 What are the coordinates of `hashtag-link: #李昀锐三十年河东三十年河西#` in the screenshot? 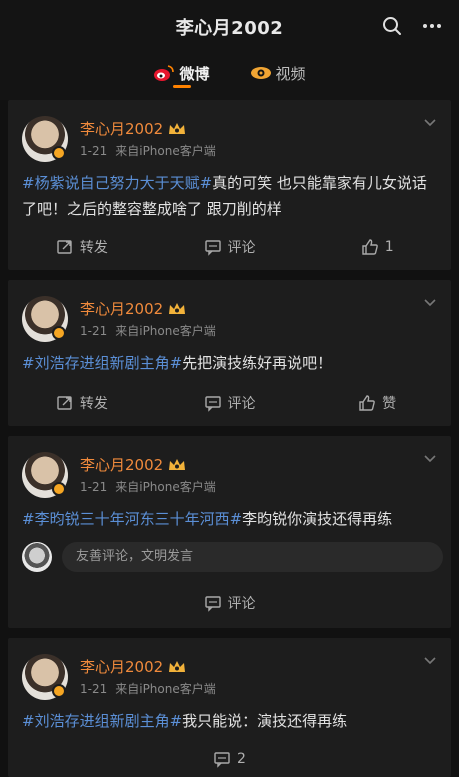 It's located at (132, 519).